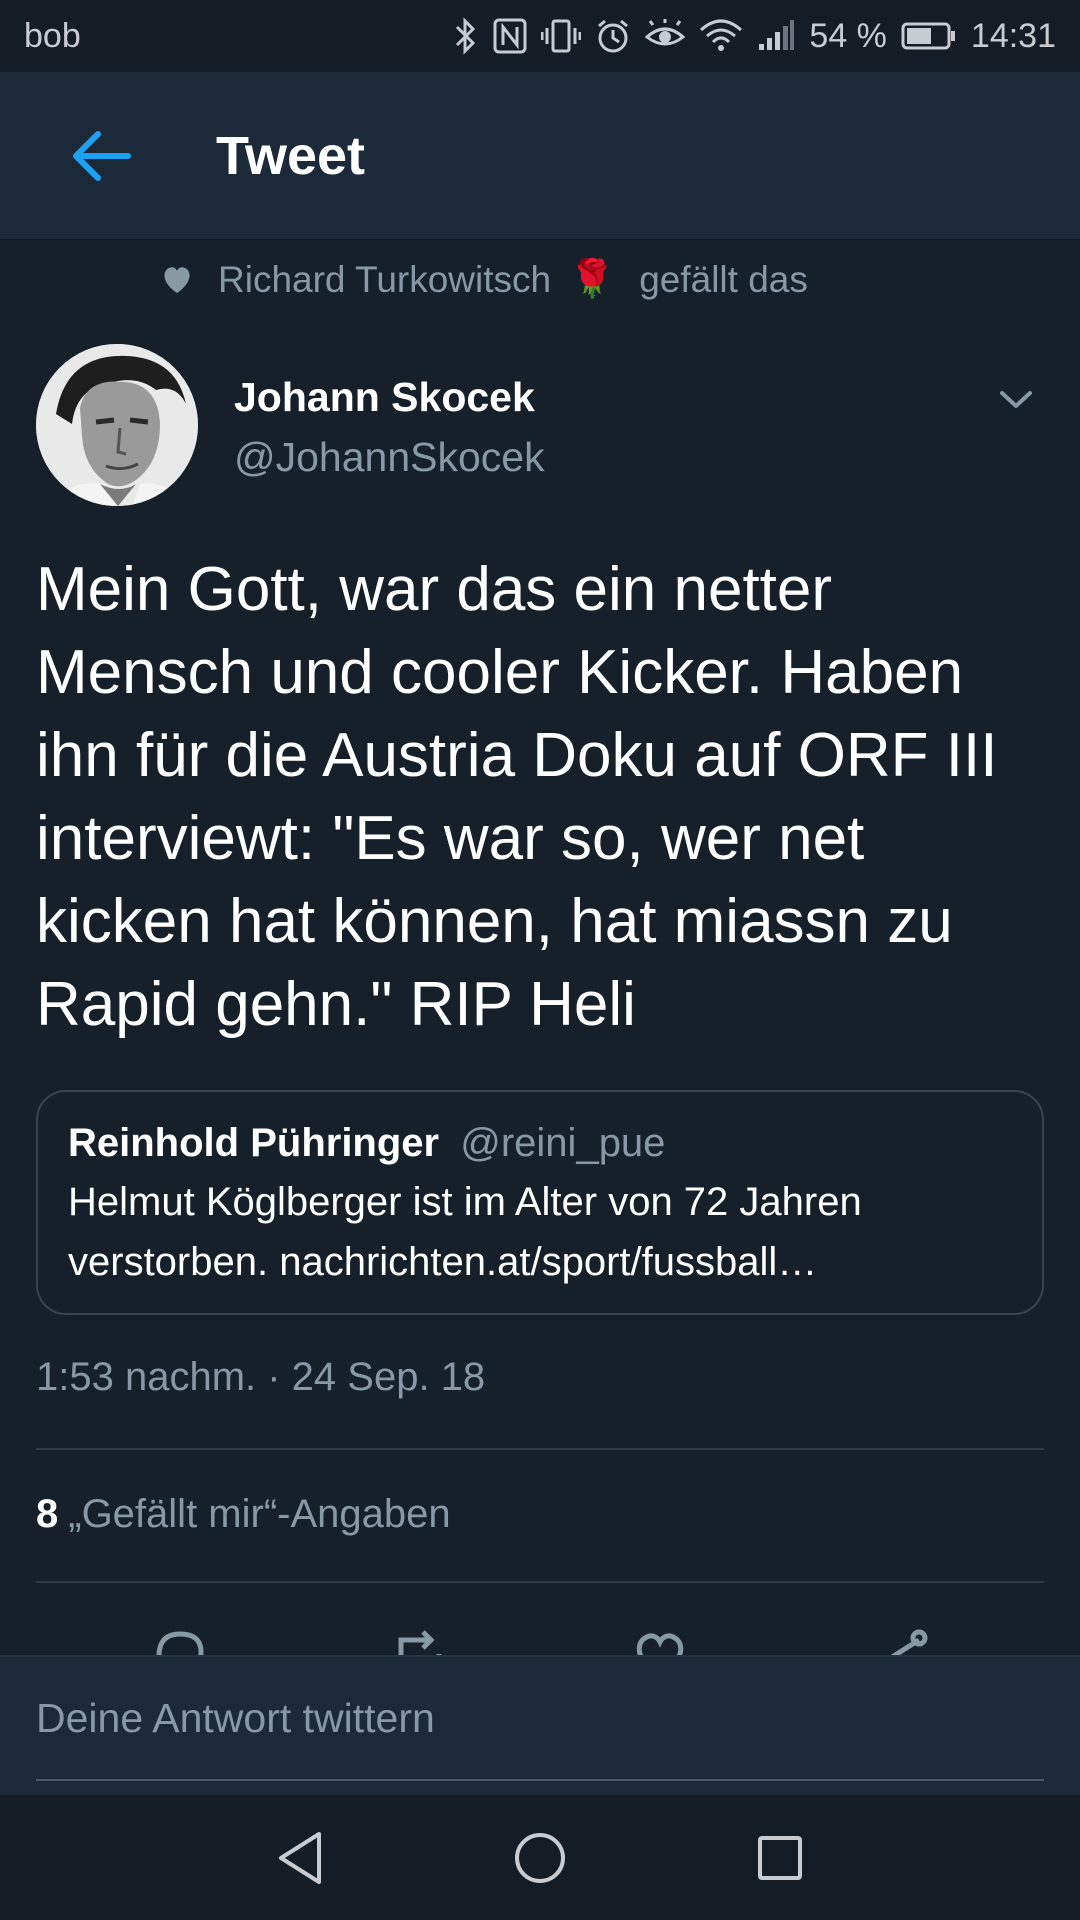  I want to click on battery-percent: 54 %, so click(848, 35).